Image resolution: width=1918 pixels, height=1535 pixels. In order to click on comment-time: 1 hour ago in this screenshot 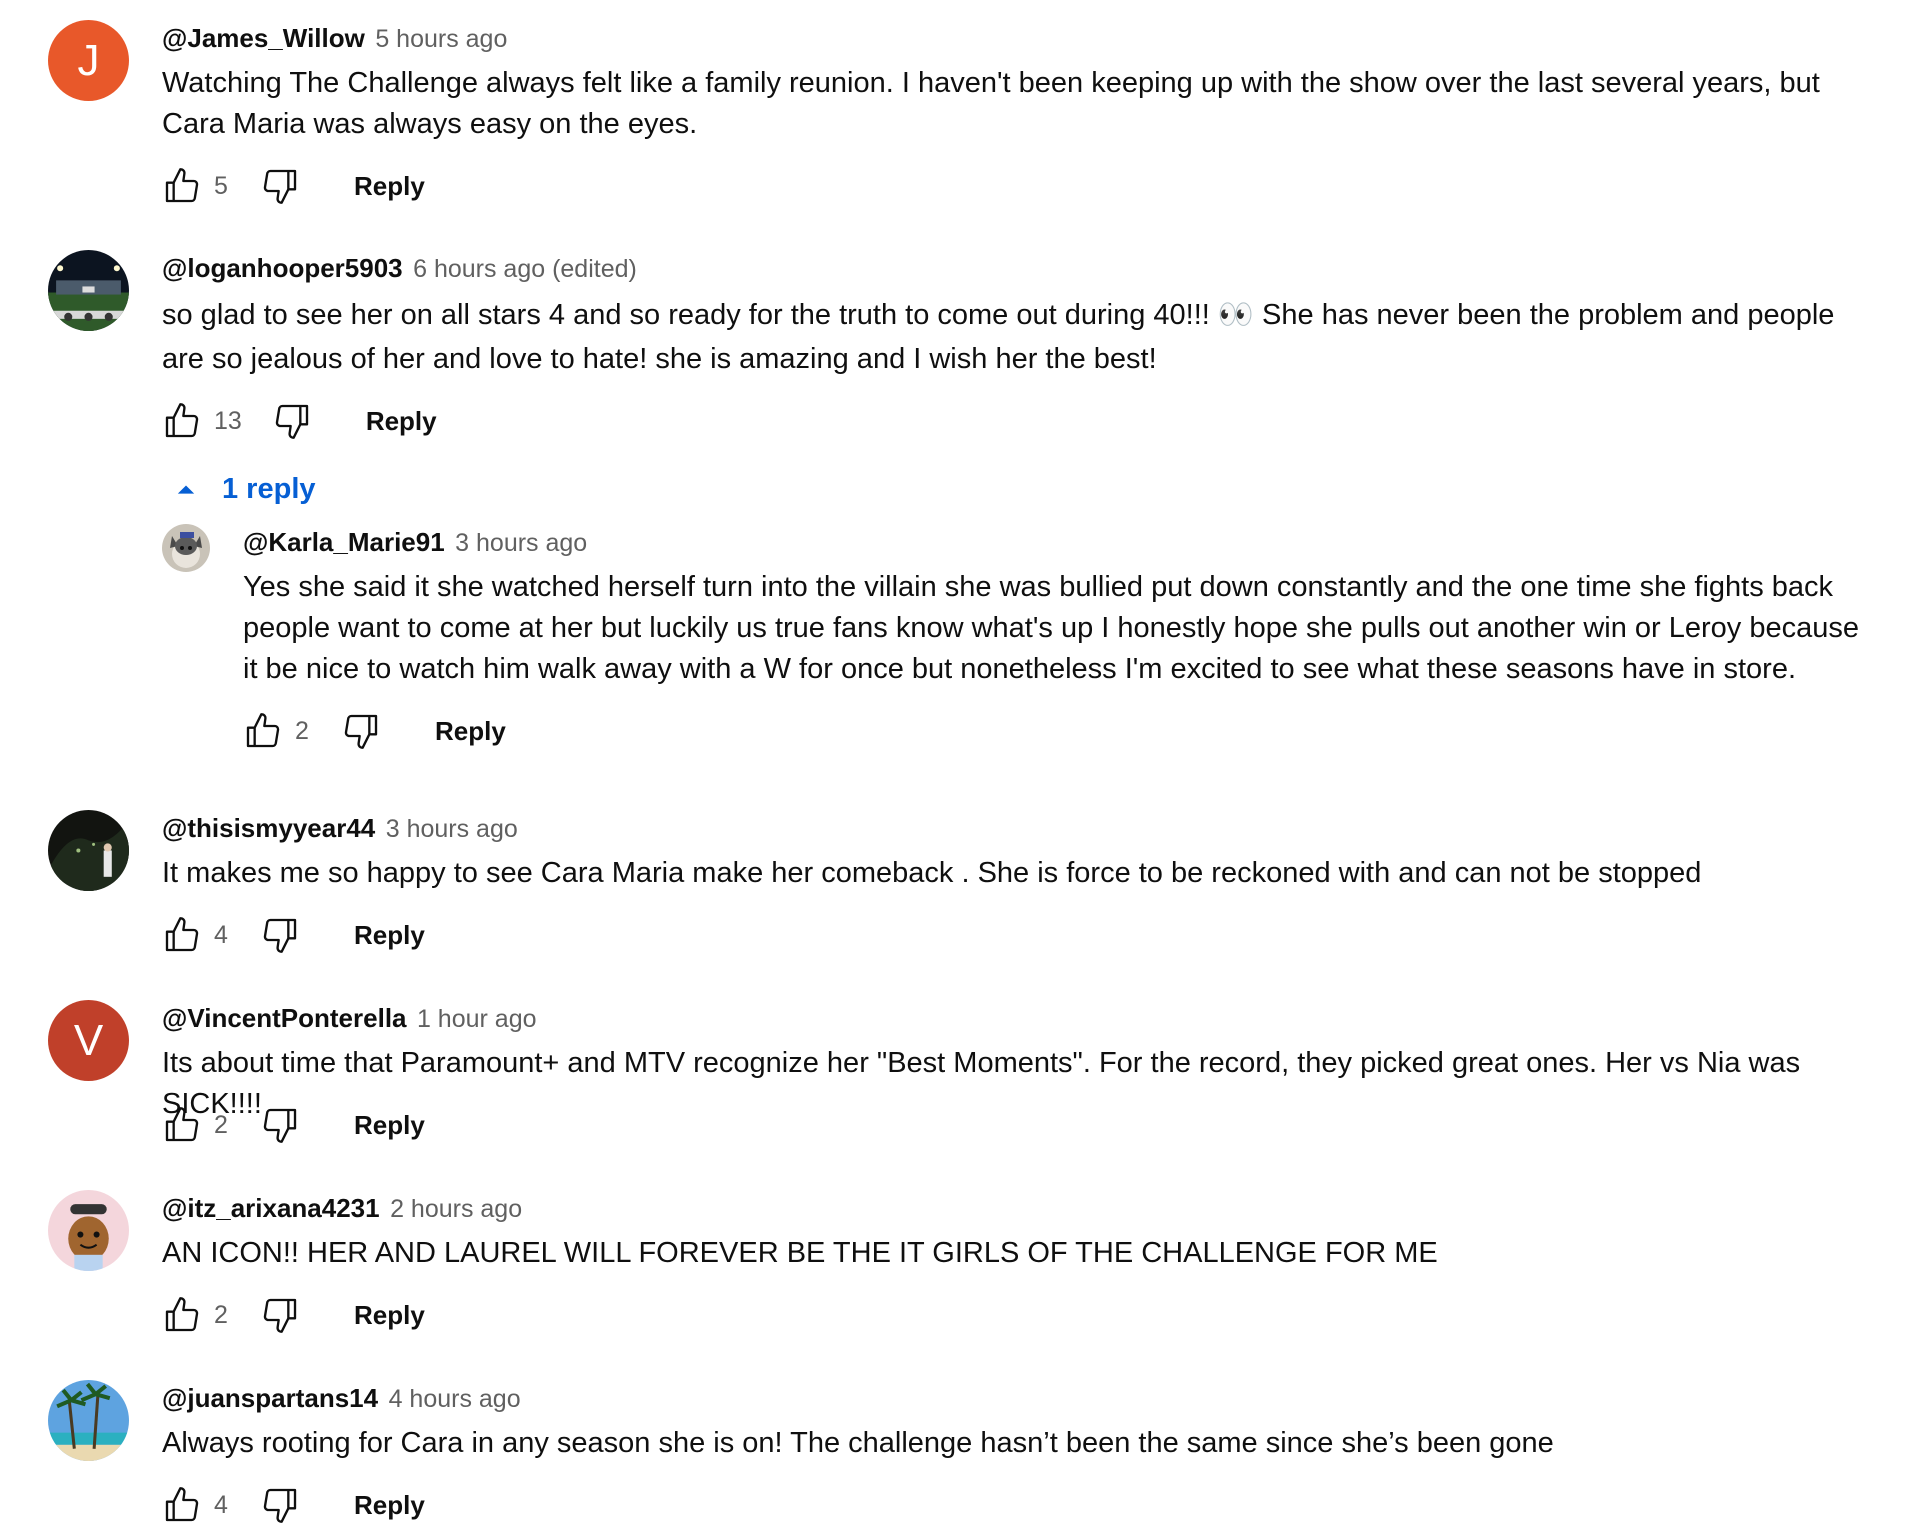, I will do `click(477, 1019)`.